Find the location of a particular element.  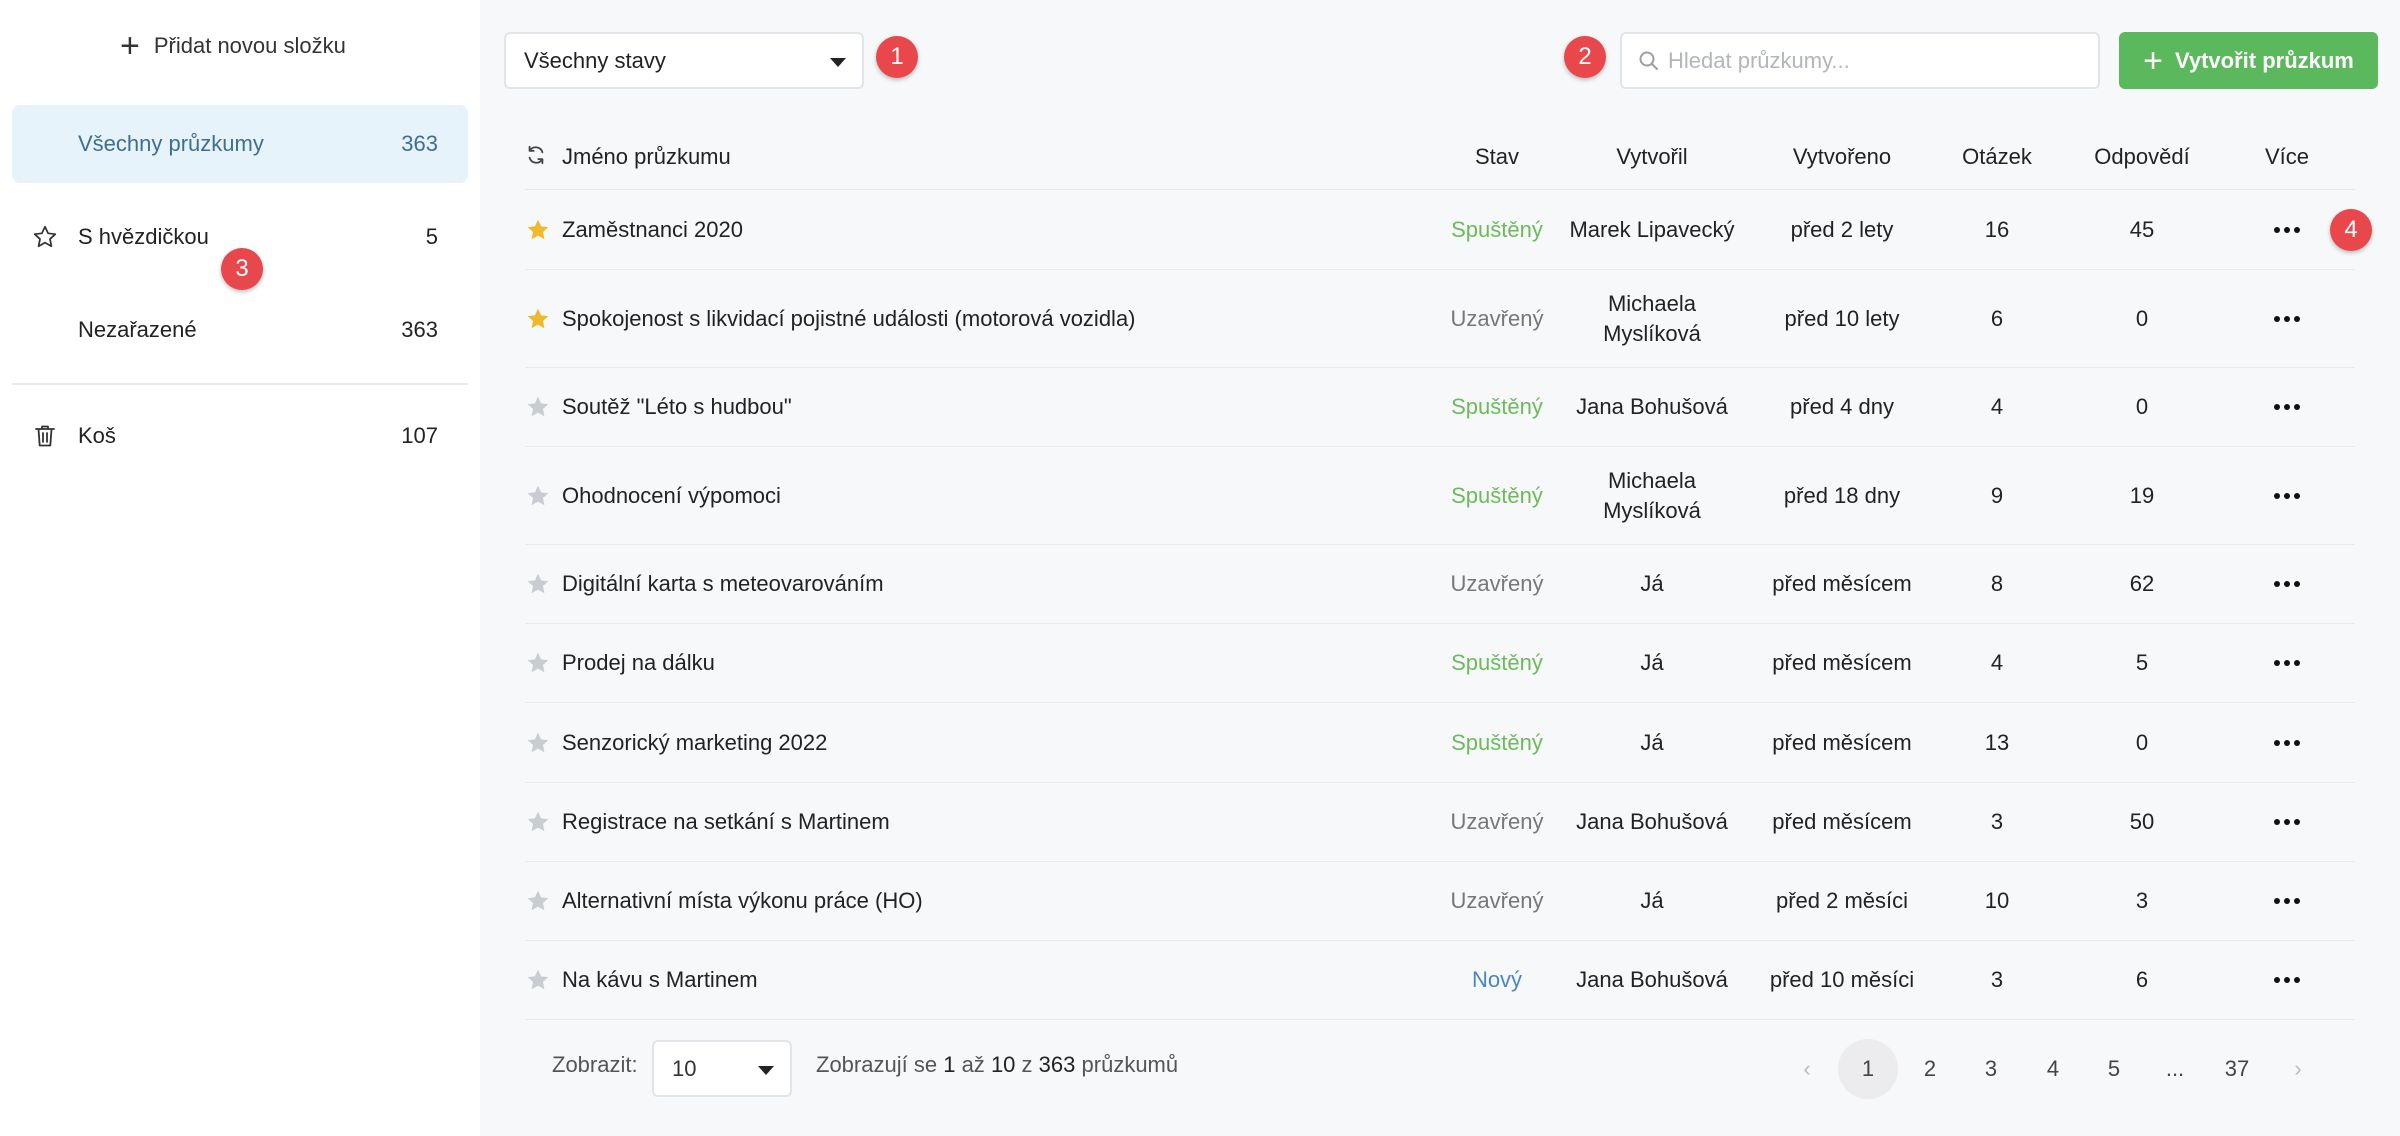

survey-name: Prodej na dálku is located at coordinates (997, 663).